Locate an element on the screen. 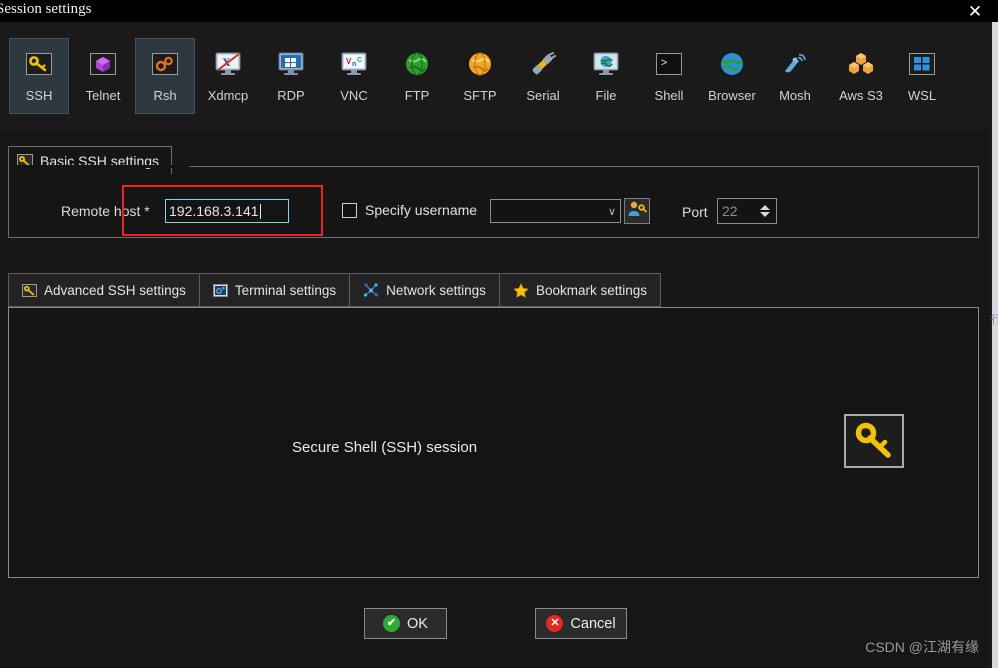 Image resolution: width=998 pixels, height=668 pixels. session-type-vnc: V n C VNC is located at coordinates (354, 76).